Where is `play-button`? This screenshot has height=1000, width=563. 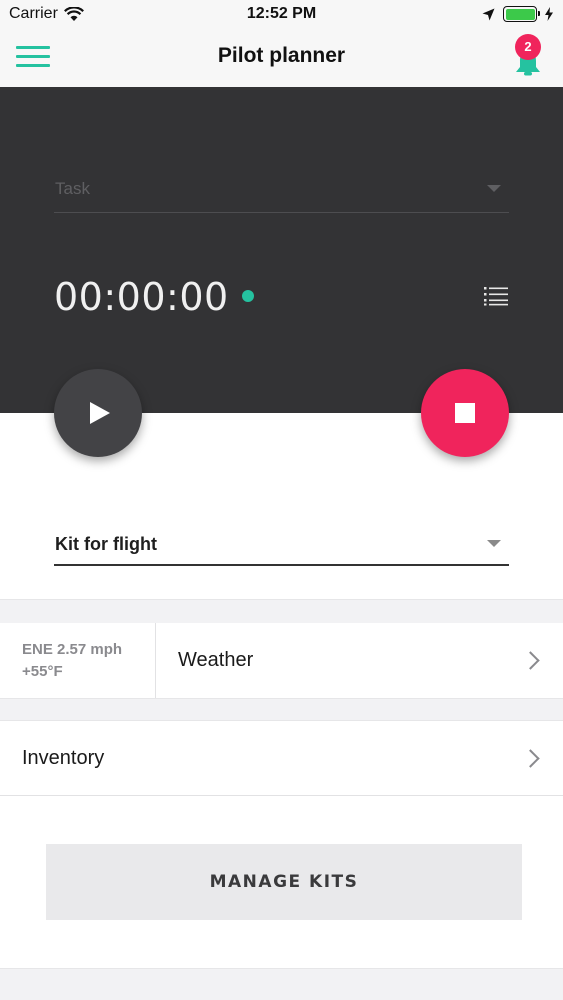 play-button is located at coordinates (98, 413).